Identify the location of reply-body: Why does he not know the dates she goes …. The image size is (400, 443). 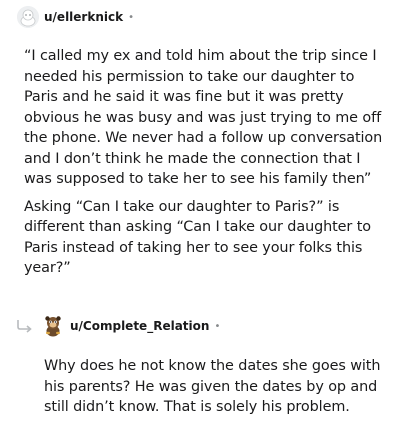
(214, 387).